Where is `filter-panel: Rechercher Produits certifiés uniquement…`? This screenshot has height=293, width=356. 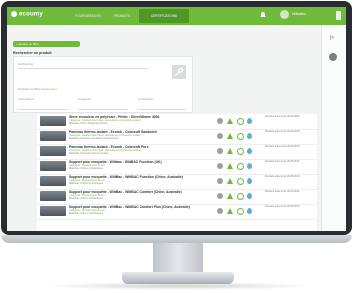
filter-panel: Rechercher Produits certifiés uniquement… is located at coordinates (103, 84).